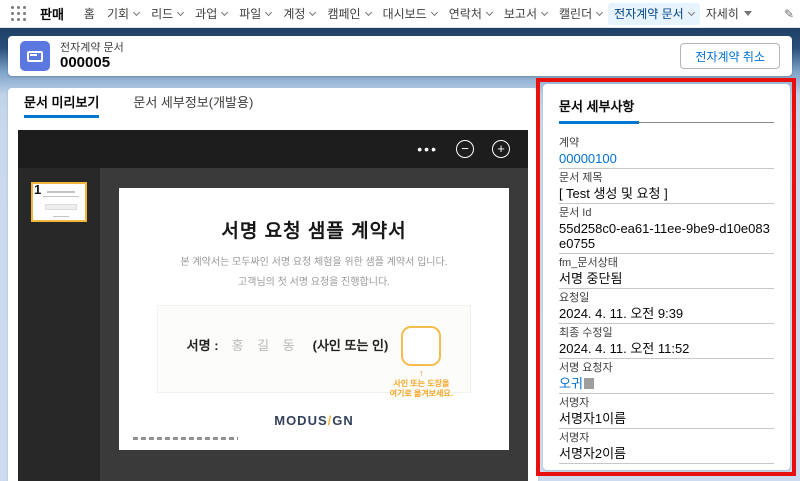 The image size is (800, 481). Describe the element at coordinates (427, 149) in the screenshot. I see `more-options-icon: •••` at that location.